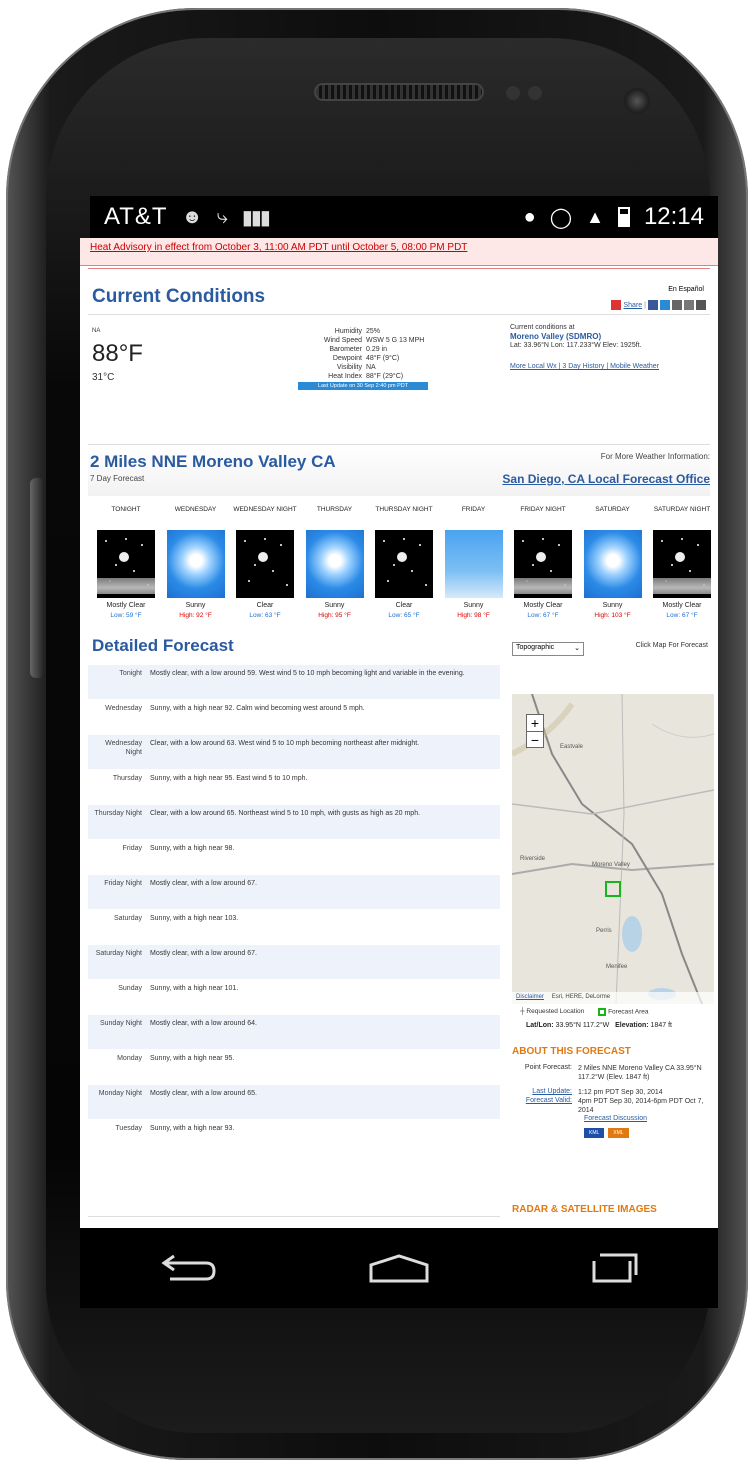 Image resolution: width=754 pixels, height=1467 pixels. What do you see at coordinates (366, 358) in the screenshot?
I see `detail-row: Dewpoint 48°F (9°C)` at bounding box center [366, 358].